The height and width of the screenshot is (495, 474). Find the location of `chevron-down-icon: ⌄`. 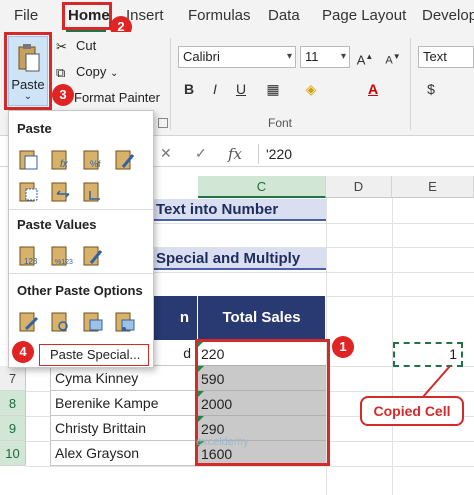

chevron-down-icon: ⌄ is located at coordinates (114, 73).